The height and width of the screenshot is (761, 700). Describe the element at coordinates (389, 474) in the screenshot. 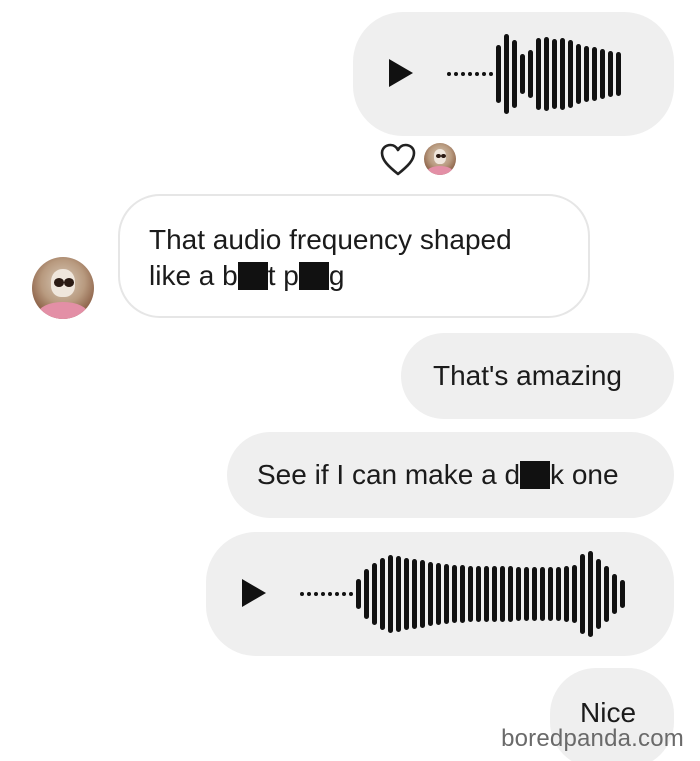

I see `message-text-segment: See if I can make a d` at that location.